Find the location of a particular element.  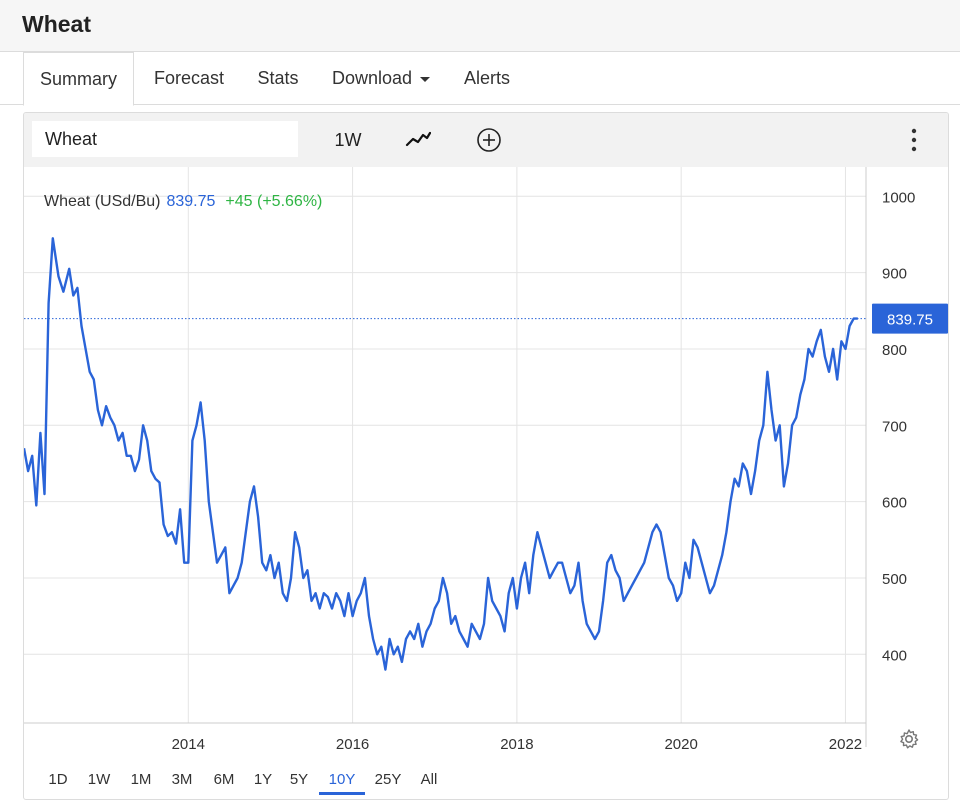

tab-forecast-label: Forecast is located at coordinates (189, 78).